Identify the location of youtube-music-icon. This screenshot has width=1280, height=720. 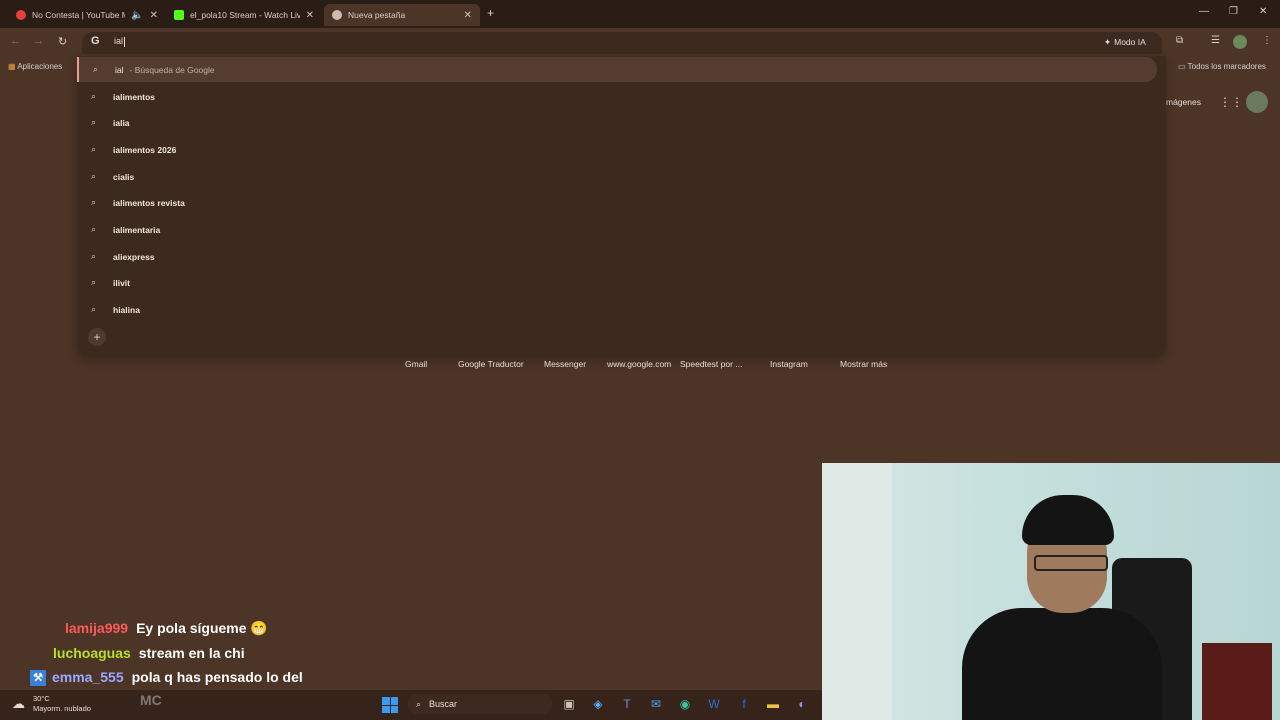
(21, 15).